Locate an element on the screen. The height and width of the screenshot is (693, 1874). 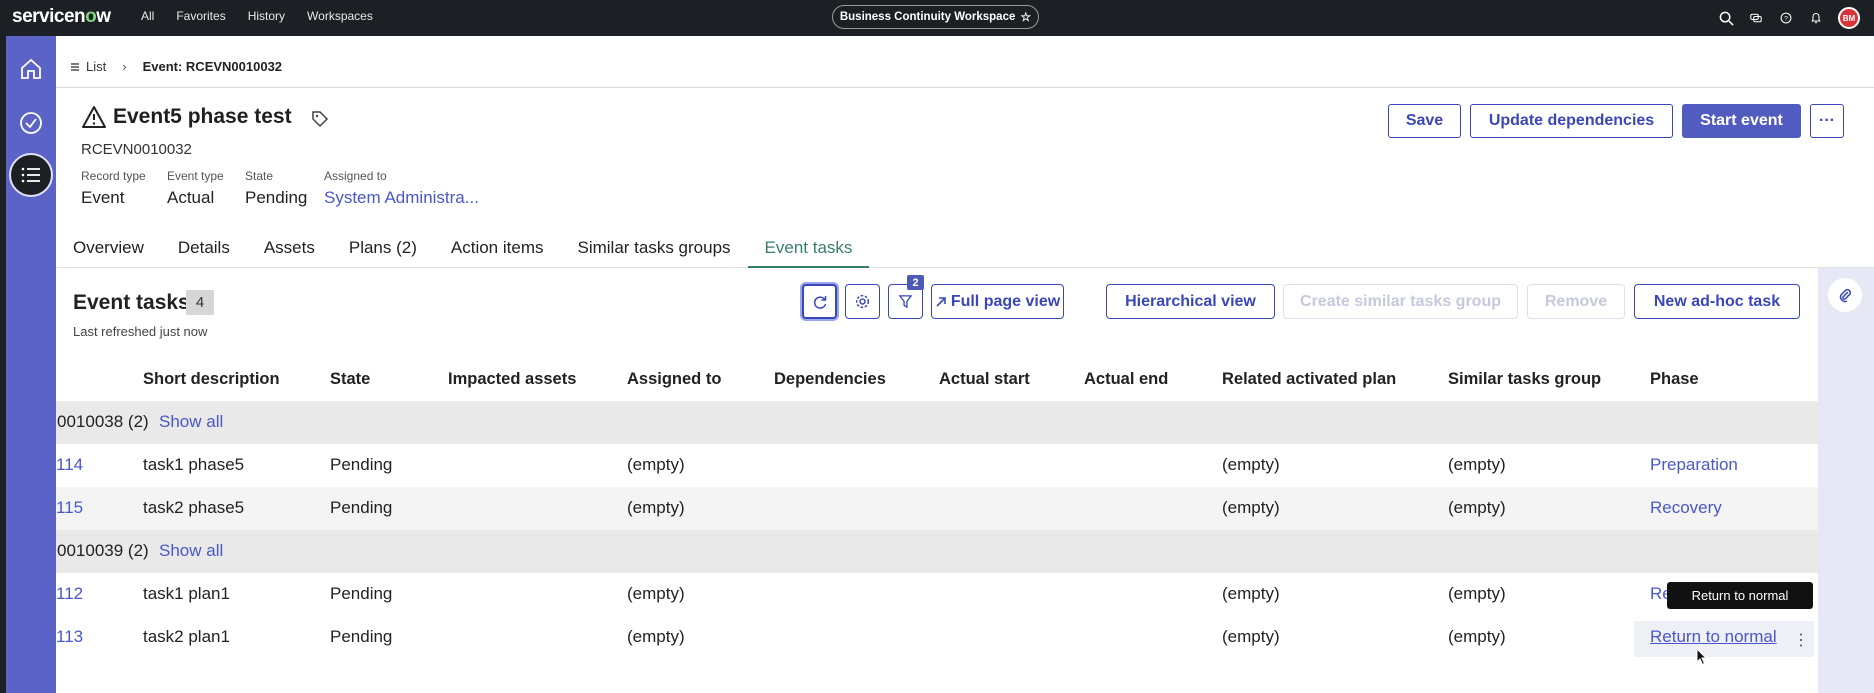
mouse-cursor-icon is located at coordinates (1702, 657).